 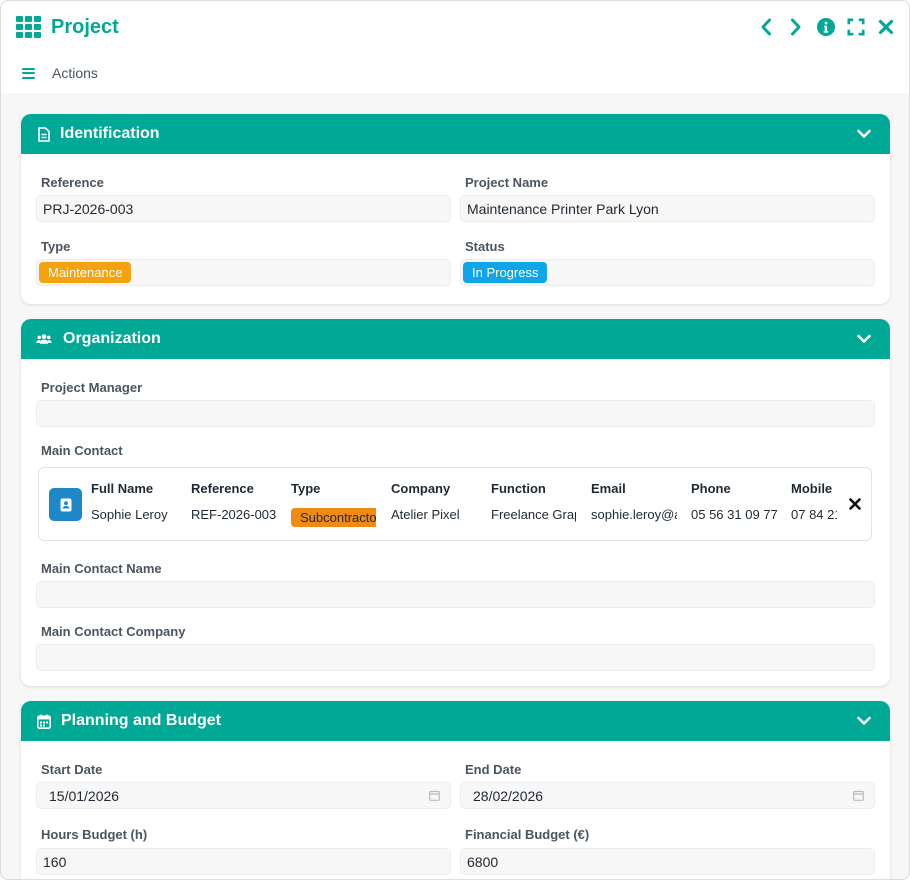 What do you see at coordinates (72, 182) in the screenshot?
I see `reference-label: Reference` at bounding box center [72, 182].